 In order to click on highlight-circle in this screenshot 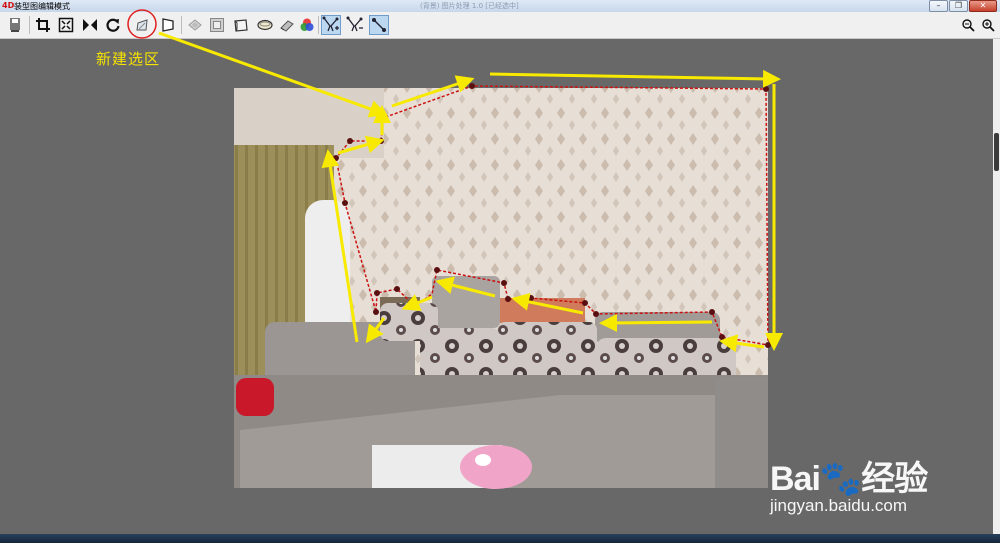, I will do `click(142, 24)`.